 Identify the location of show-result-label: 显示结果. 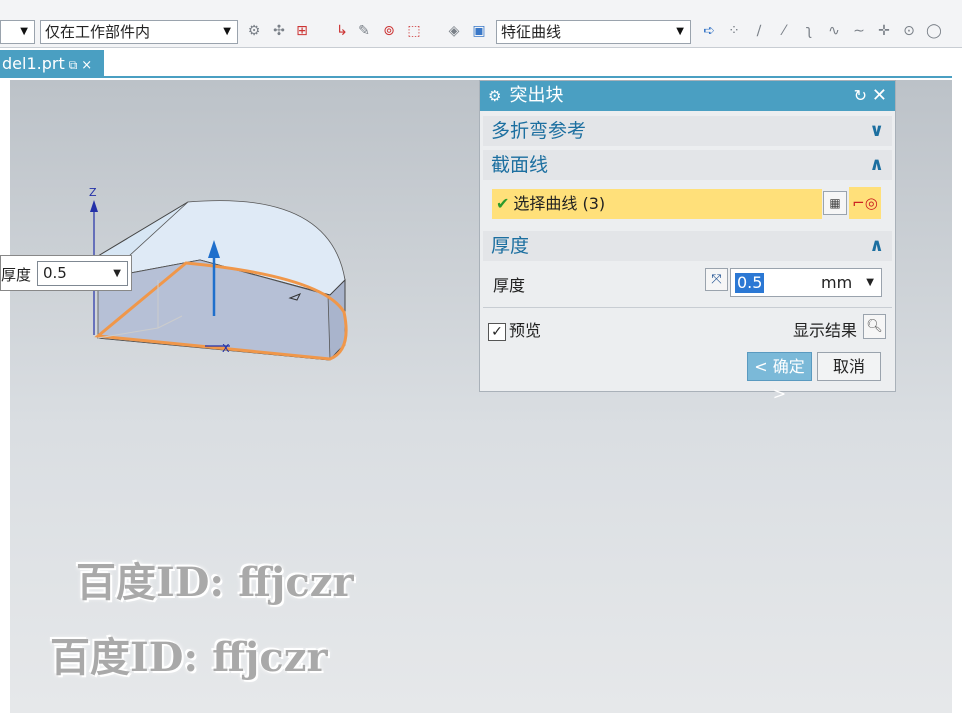
(825, 330).